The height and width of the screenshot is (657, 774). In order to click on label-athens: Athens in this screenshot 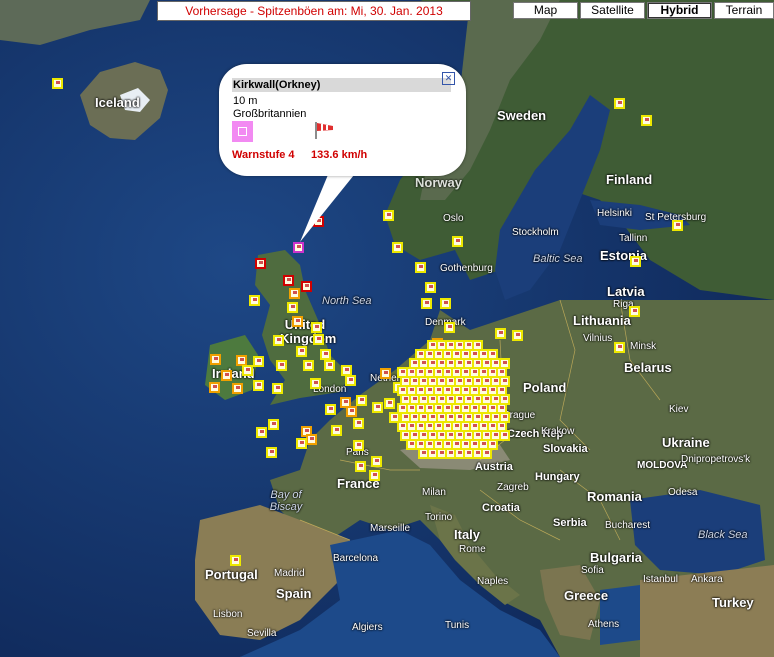, I will do `click(604, 624)`.